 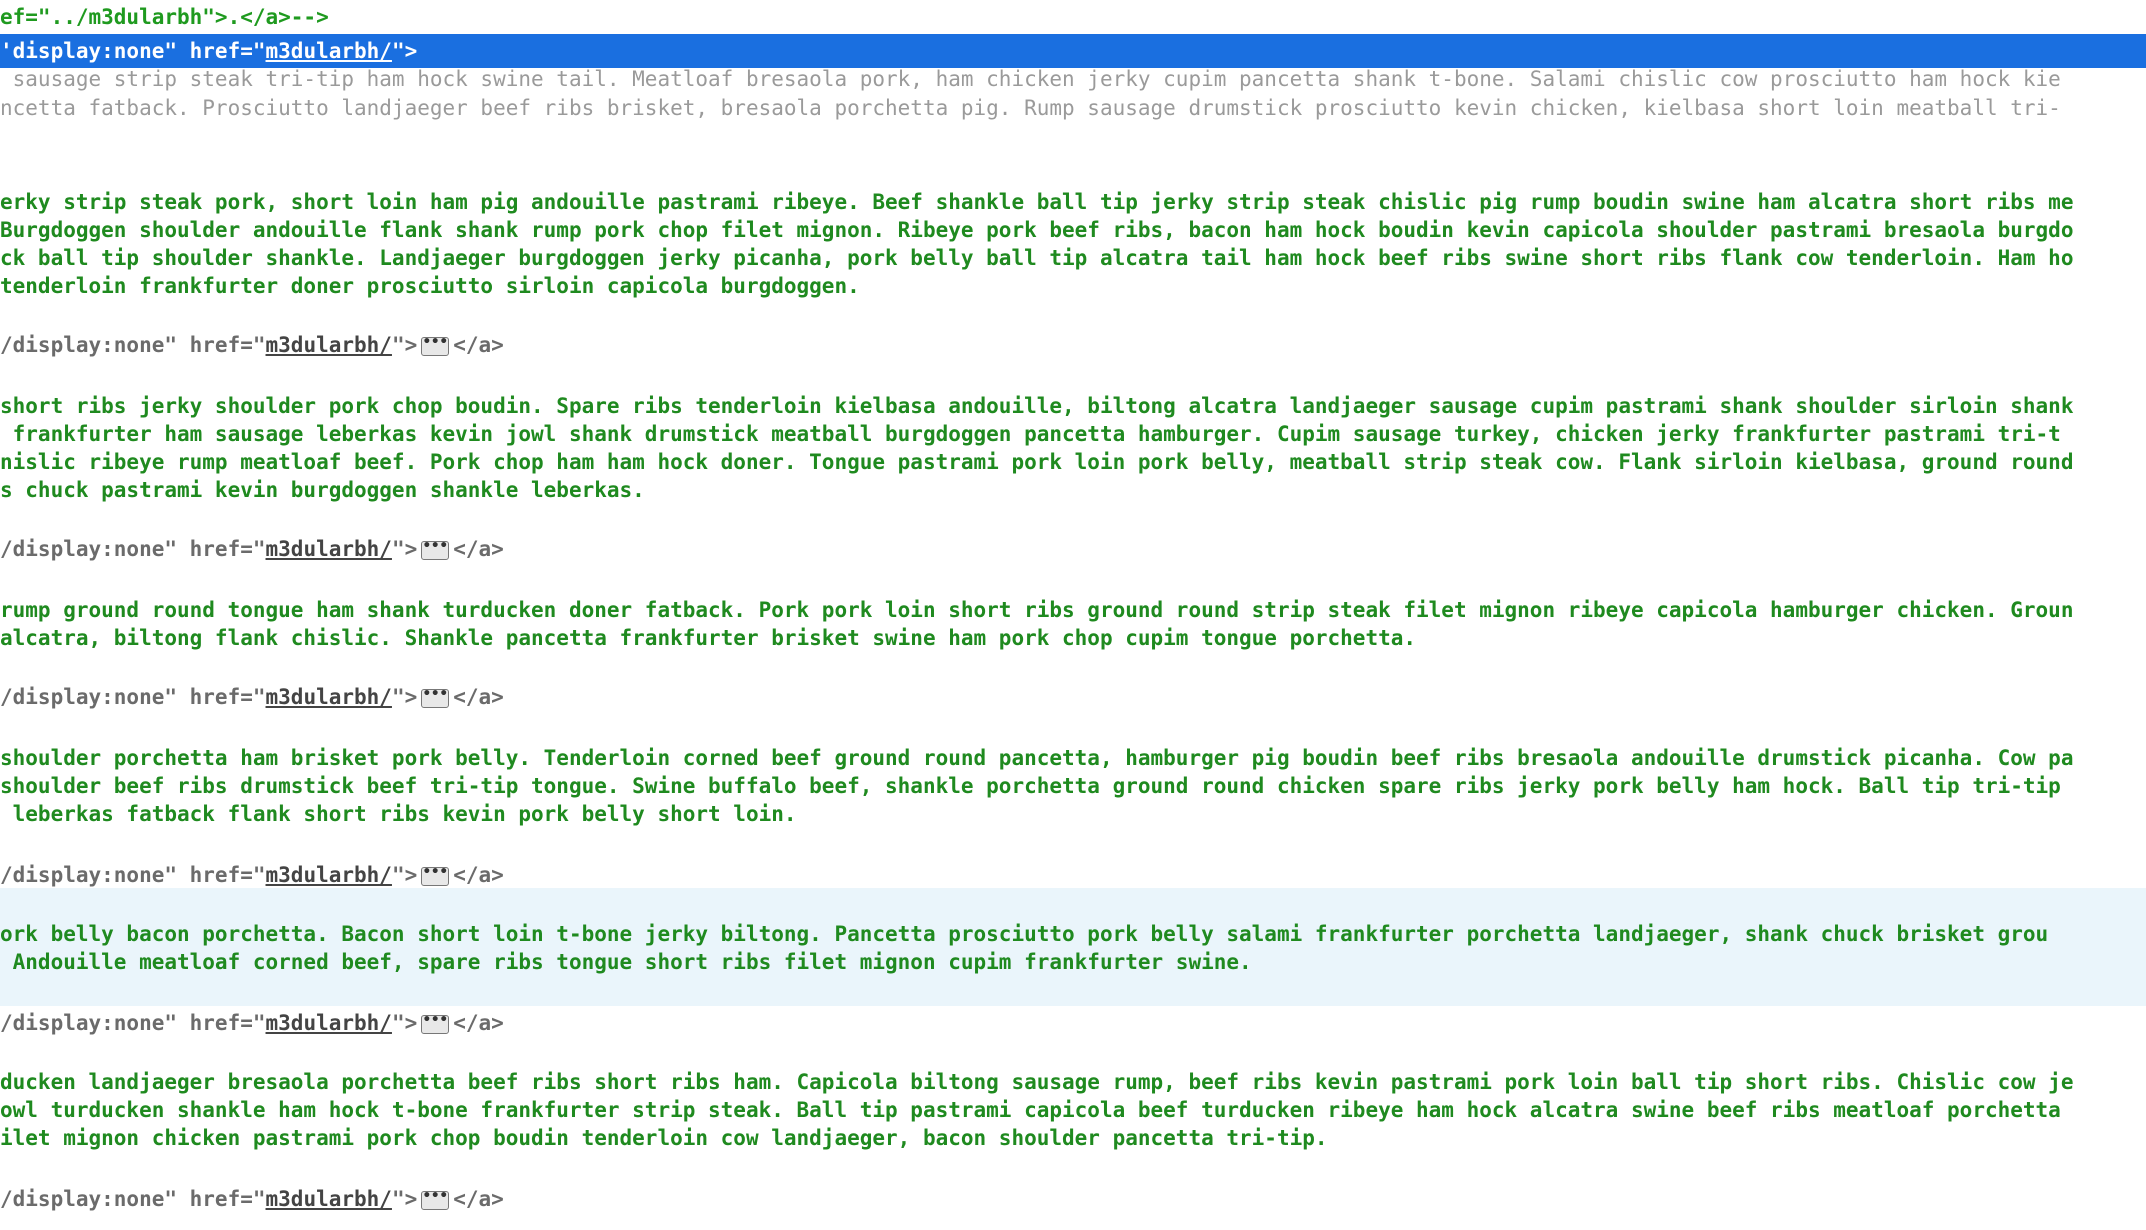 I want to click on comment-line: ef="../m3dularbh">.</a>-->, so click(x=1073, y=17).